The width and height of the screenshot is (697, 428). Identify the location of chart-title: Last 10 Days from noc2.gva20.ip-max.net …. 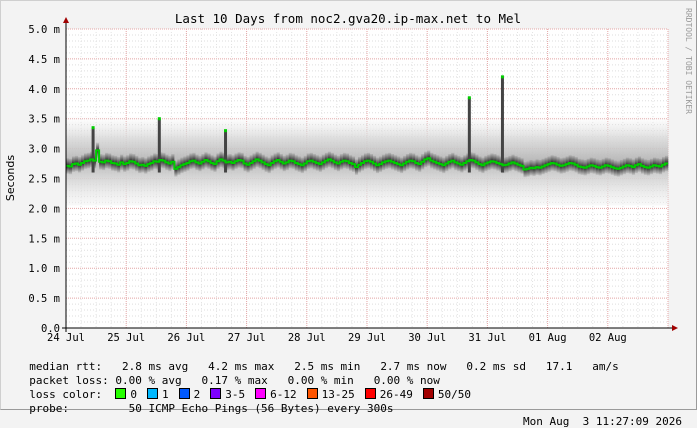
(348, 18).